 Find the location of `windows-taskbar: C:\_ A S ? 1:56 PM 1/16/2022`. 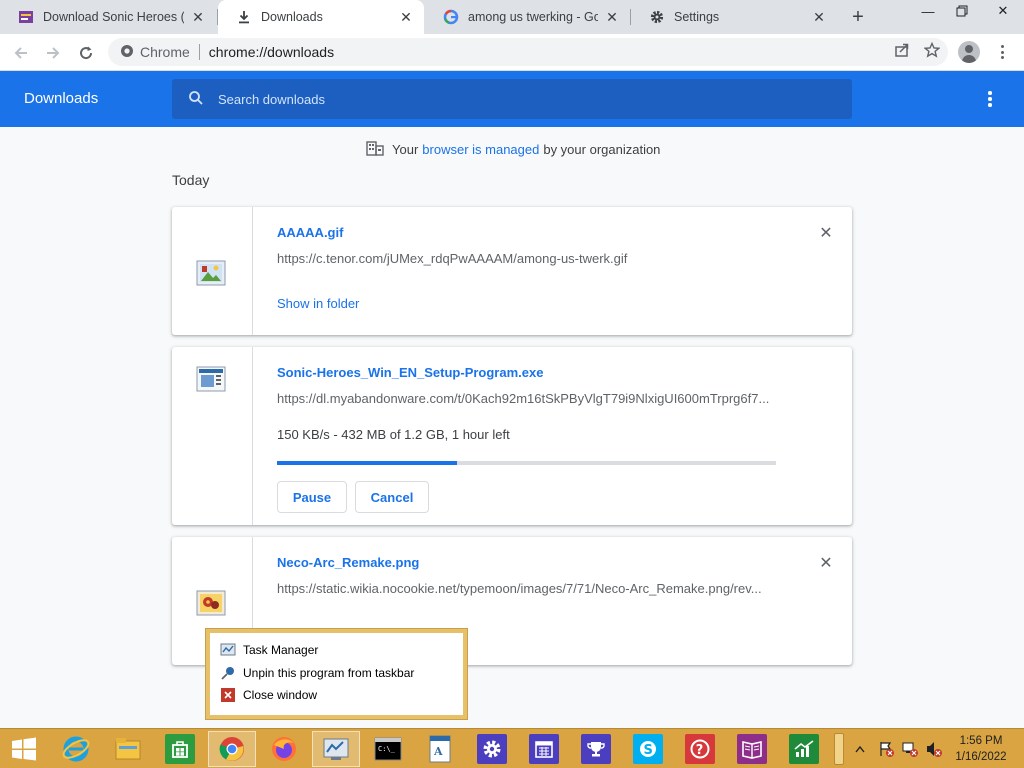

windows-taskbar: C:\_ A S ? 1:56 PM 1/16/2022 is located at coordinates (512, 748).